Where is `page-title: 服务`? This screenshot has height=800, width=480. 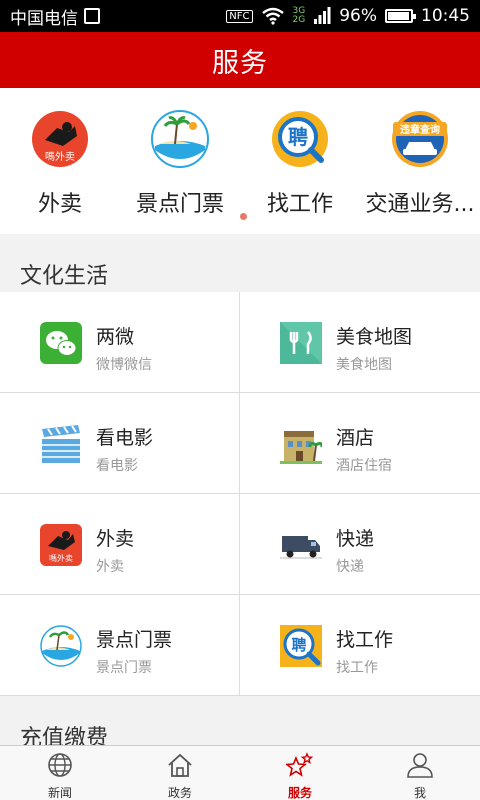 page-title: 服务 is located at coordinates (240, 60).